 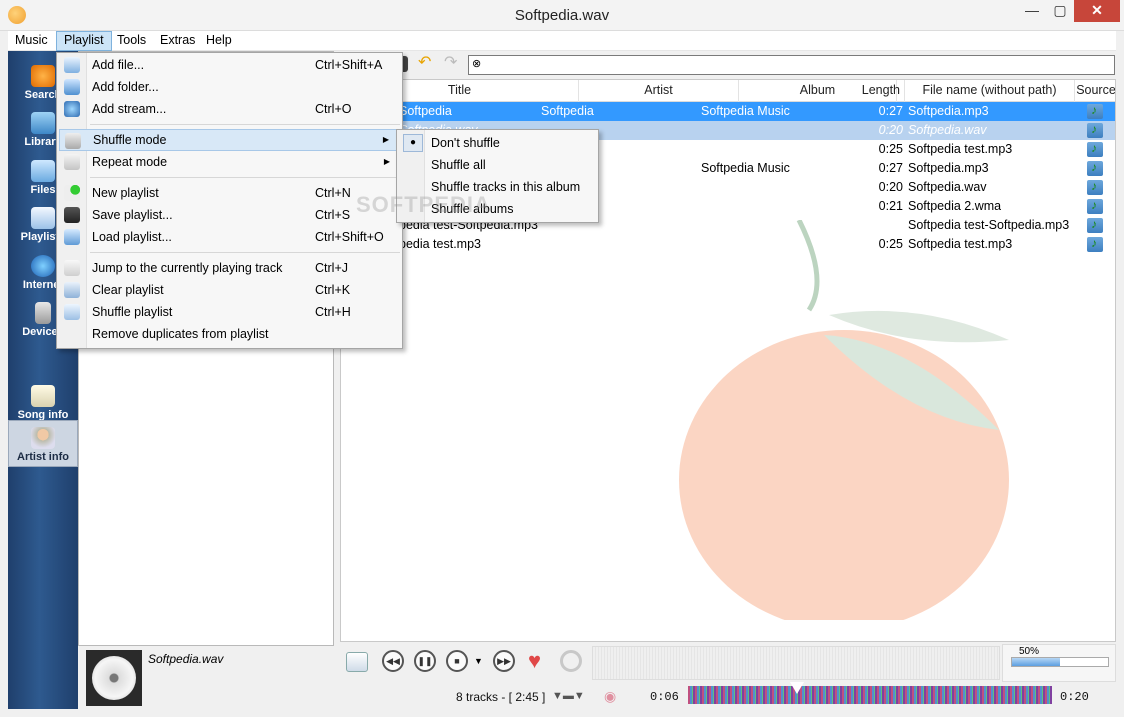 I want to click on menu-item-clear-playlist: Clear playlist Ctrl+K, so click(x=229, y=290).